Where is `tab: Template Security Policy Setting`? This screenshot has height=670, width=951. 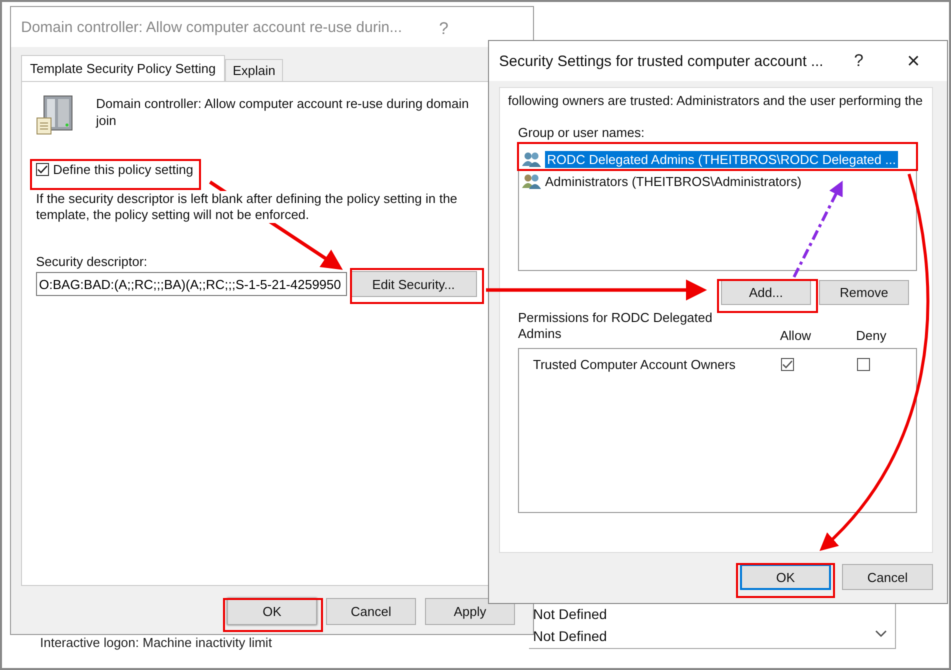 tab: Template Security Policy Setting is located at coordinates (123, 68).